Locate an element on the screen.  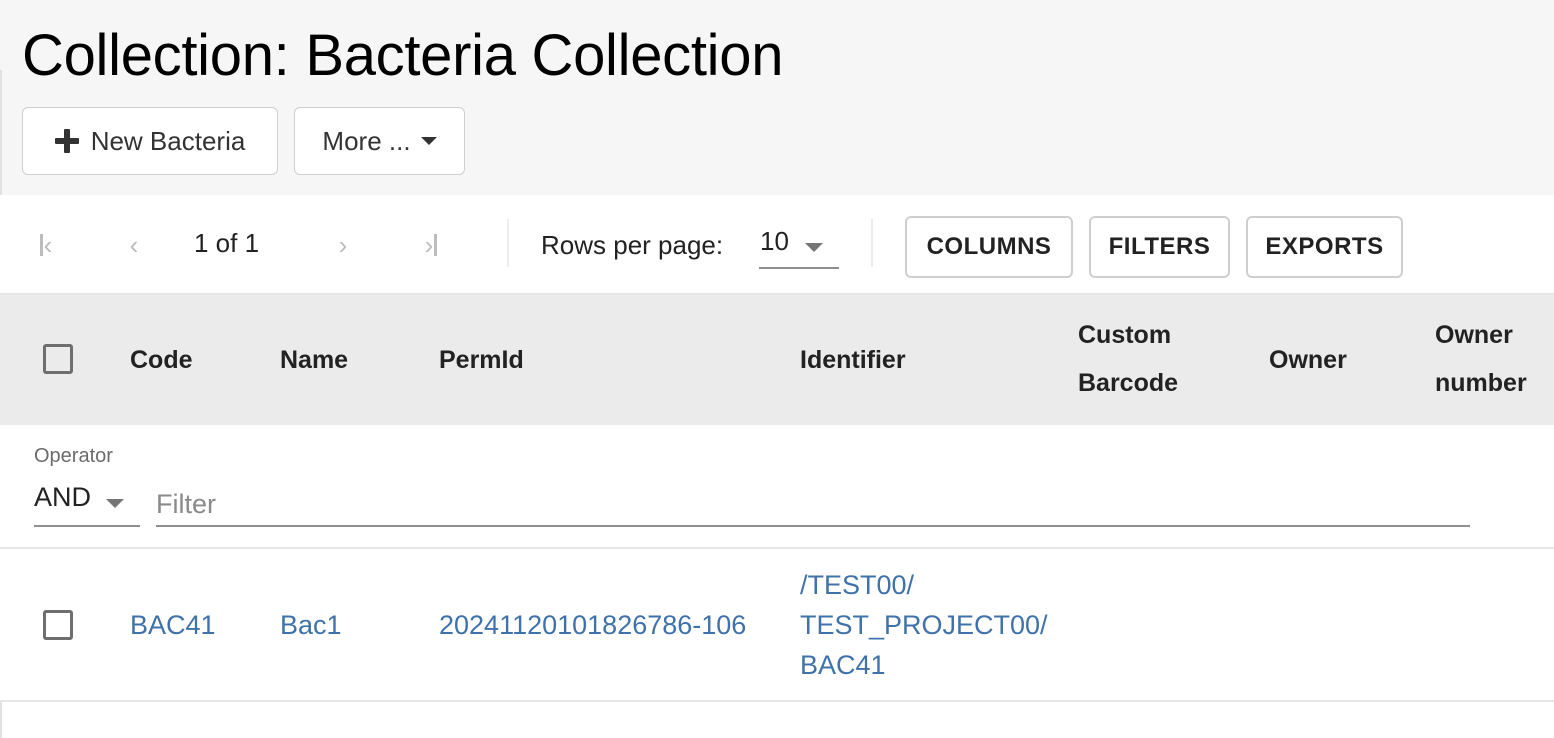
column-header-code: Code is located at coordinates (161, 360).